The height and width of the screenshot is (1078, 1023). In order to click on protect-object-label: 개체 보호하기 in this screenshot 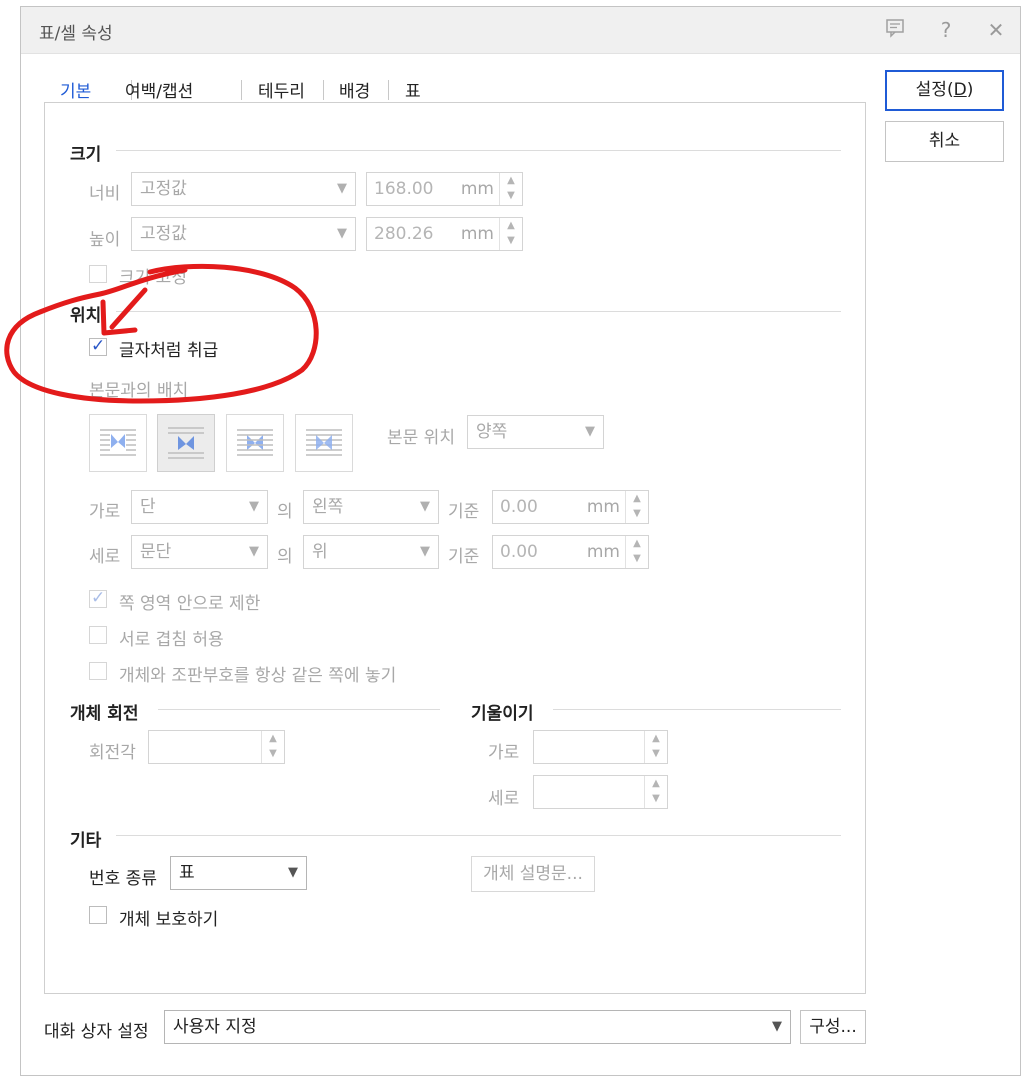, I will do `click(169, 920)`.